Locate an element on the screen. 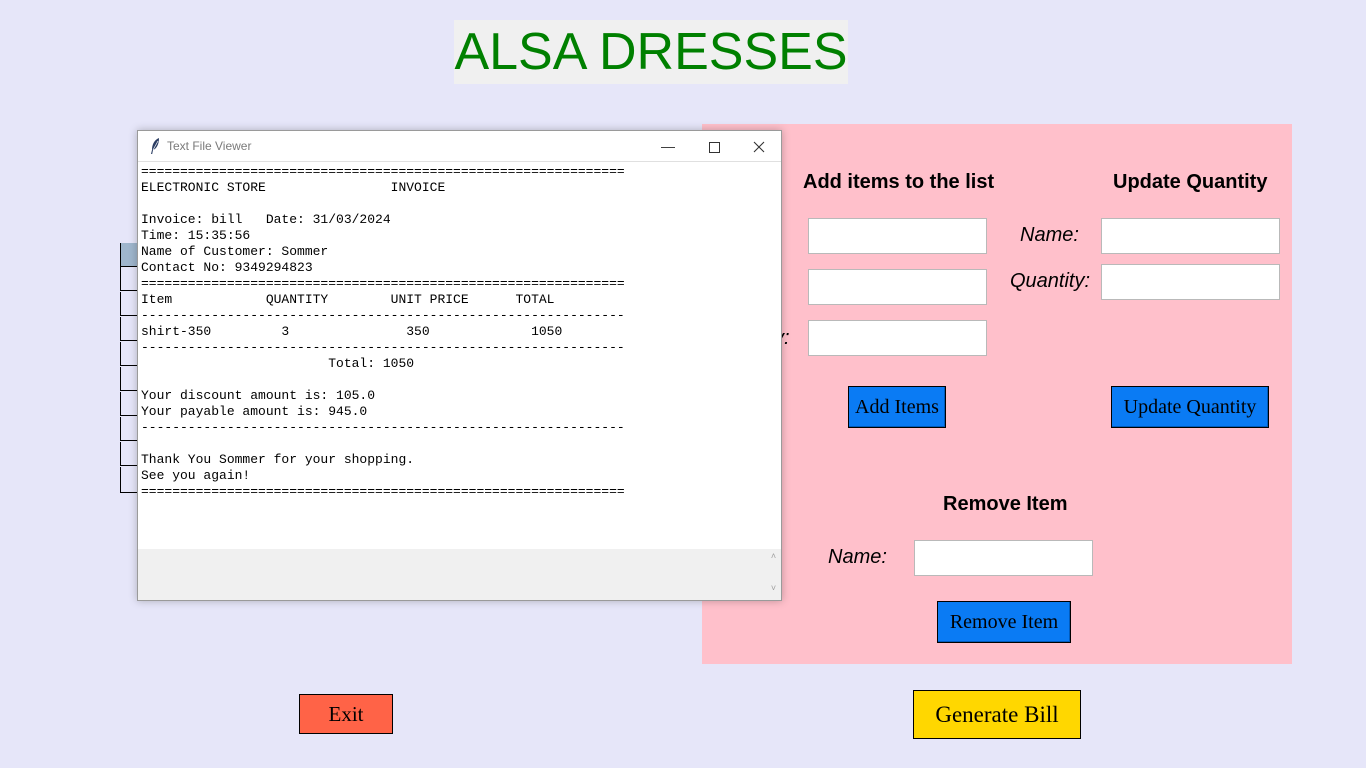  remove-name-label: Name: is located at coordinates (857, 557).